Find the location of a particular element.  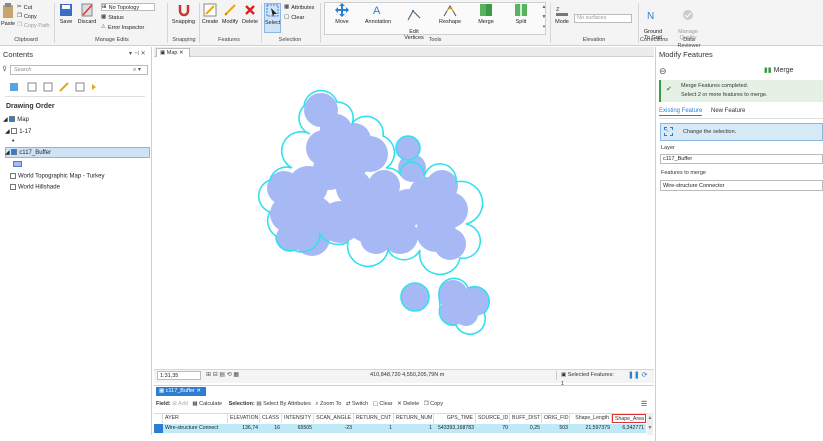

buffer-checkbox is located at coordinates (14, 152).